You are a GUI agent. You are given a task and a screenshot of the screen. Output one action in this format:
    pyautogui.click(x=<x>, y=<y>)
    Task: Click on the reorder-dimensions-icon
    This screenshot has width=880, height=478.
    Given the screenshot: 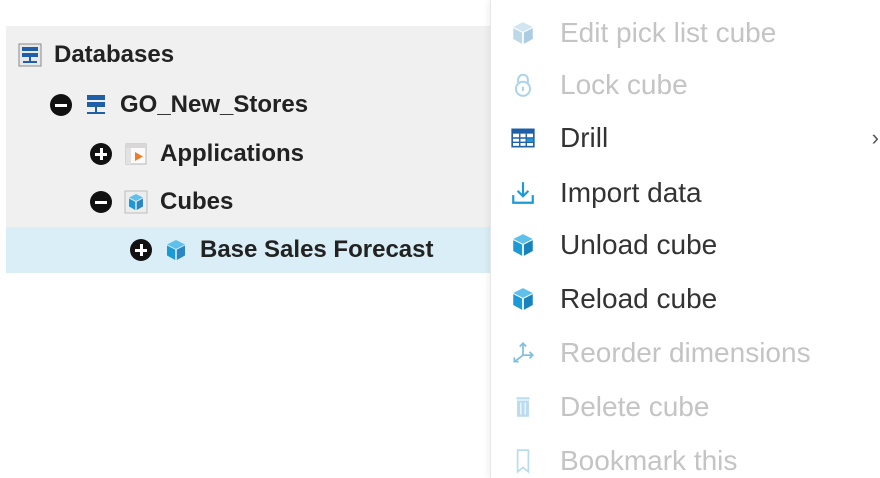 What is the action you would take?
    pyautogui.click(x=523, y=353)
    